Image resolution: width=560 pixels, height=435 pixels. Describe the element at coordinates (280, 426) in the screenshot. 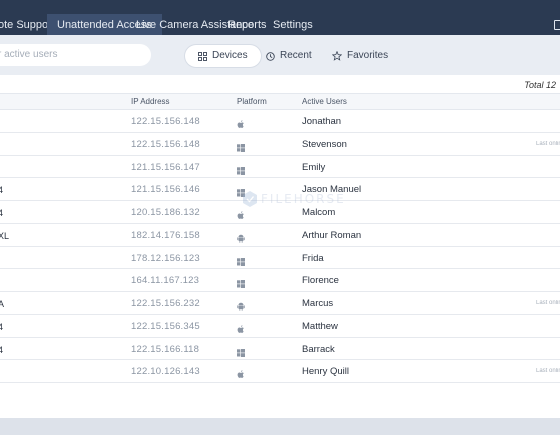

I see `footer-bar` at that location.